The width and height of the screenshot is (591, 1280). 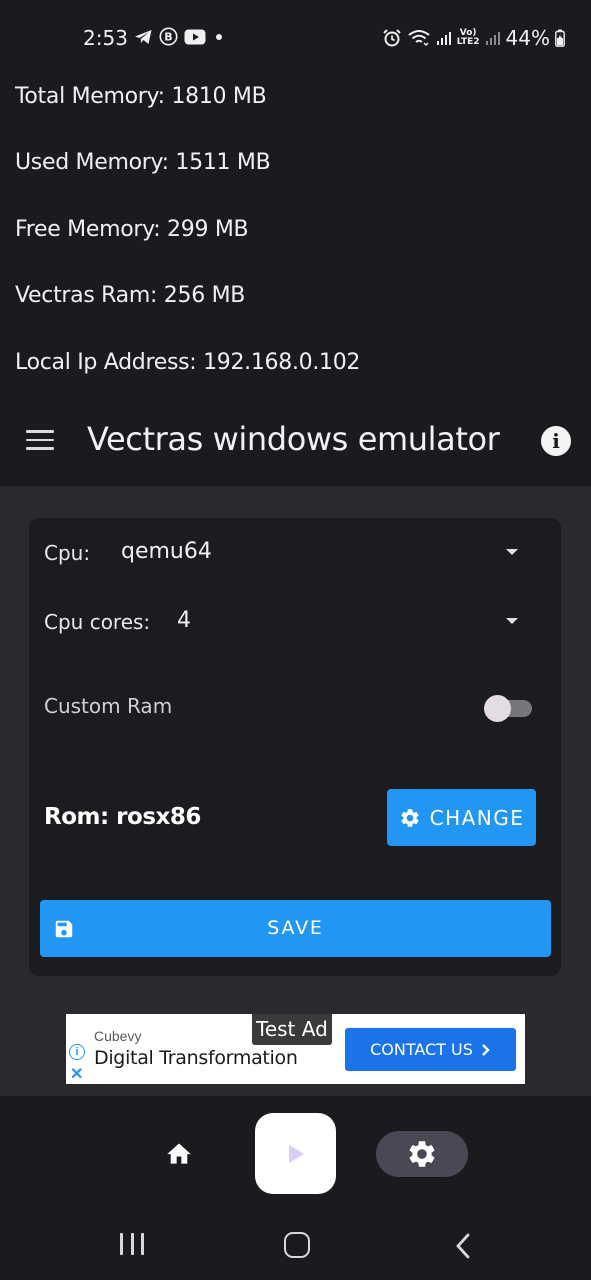 What do you see at coordinates (97, 622) in the screenshot?
I see `cpu-cores-label: Cpu cores:` at bounding box center [97, 622].